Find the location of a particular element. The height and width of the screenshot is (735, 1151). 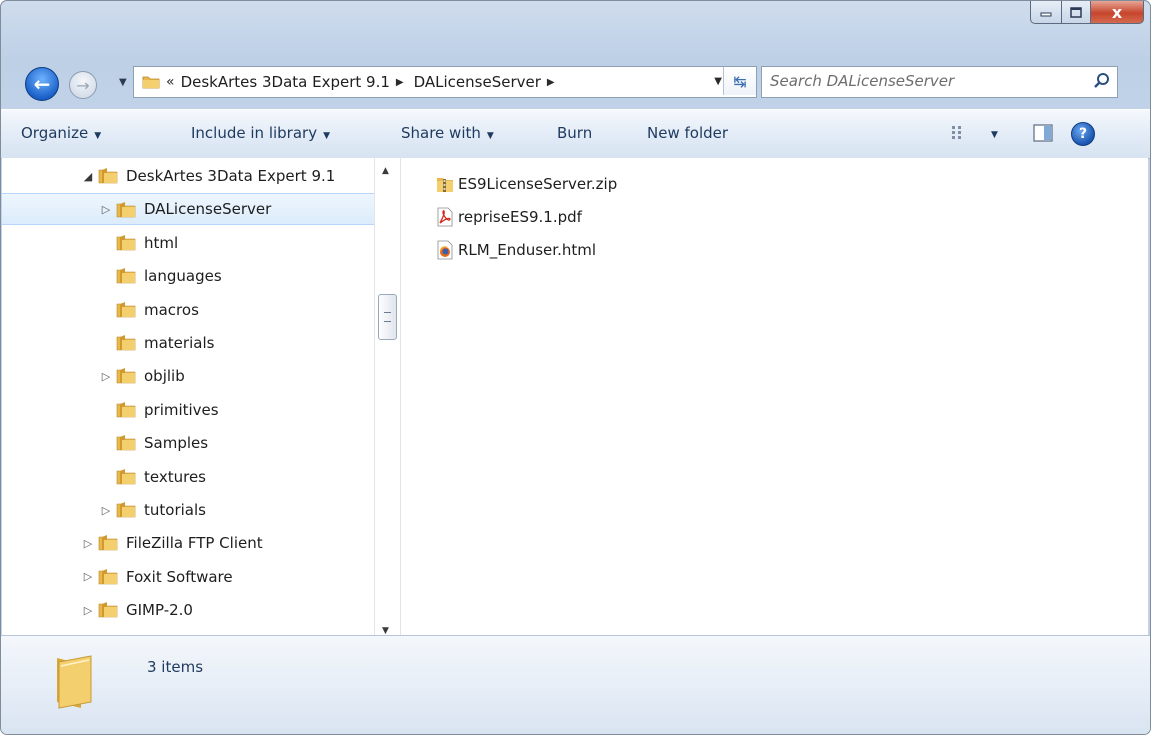

share-with-menu: Share with ▼ is located at coordinates (447, 133).